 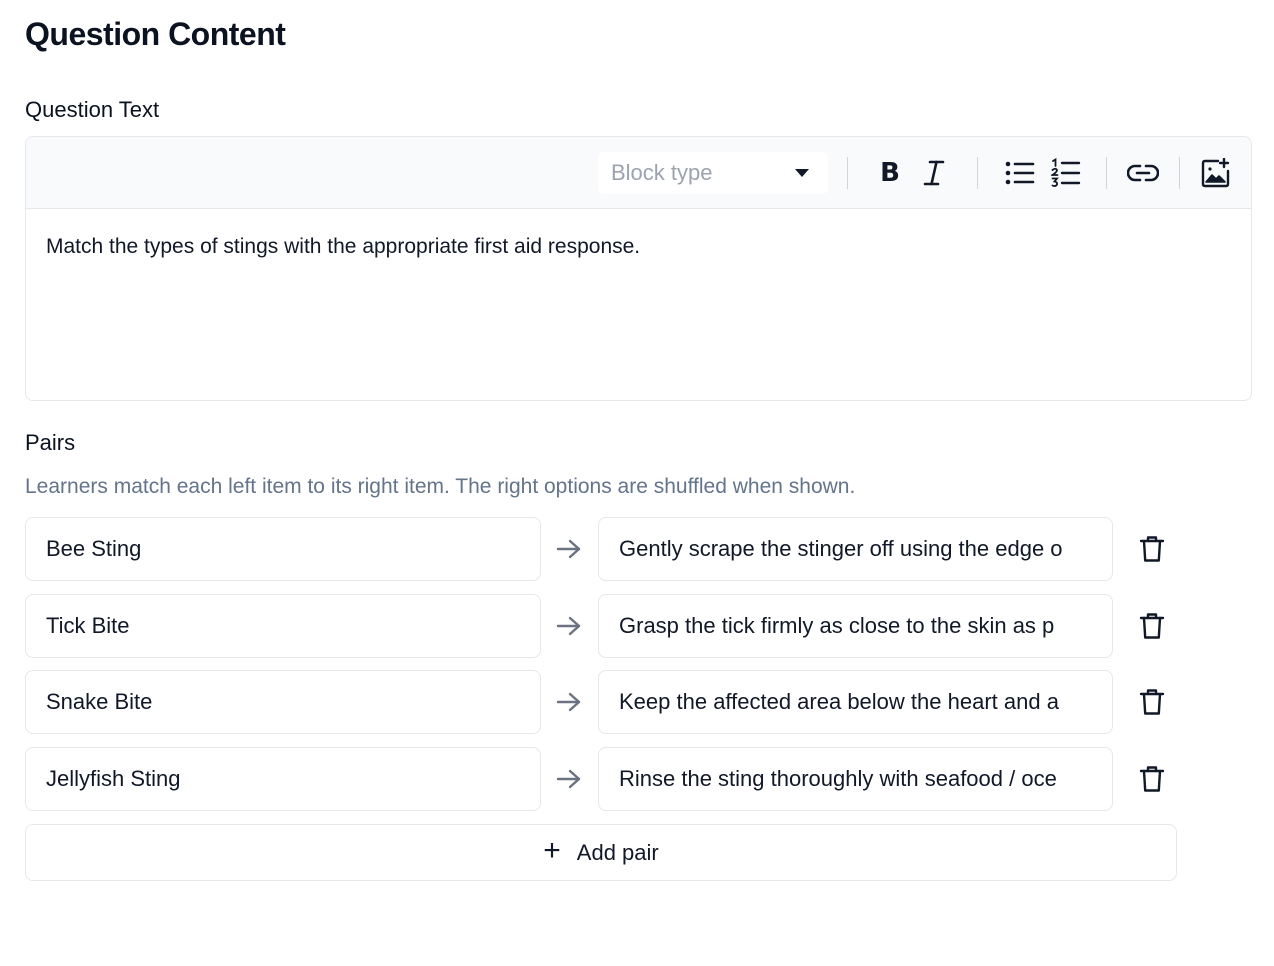 I want to click on plus-icon: +, so click(x=552, y=850).